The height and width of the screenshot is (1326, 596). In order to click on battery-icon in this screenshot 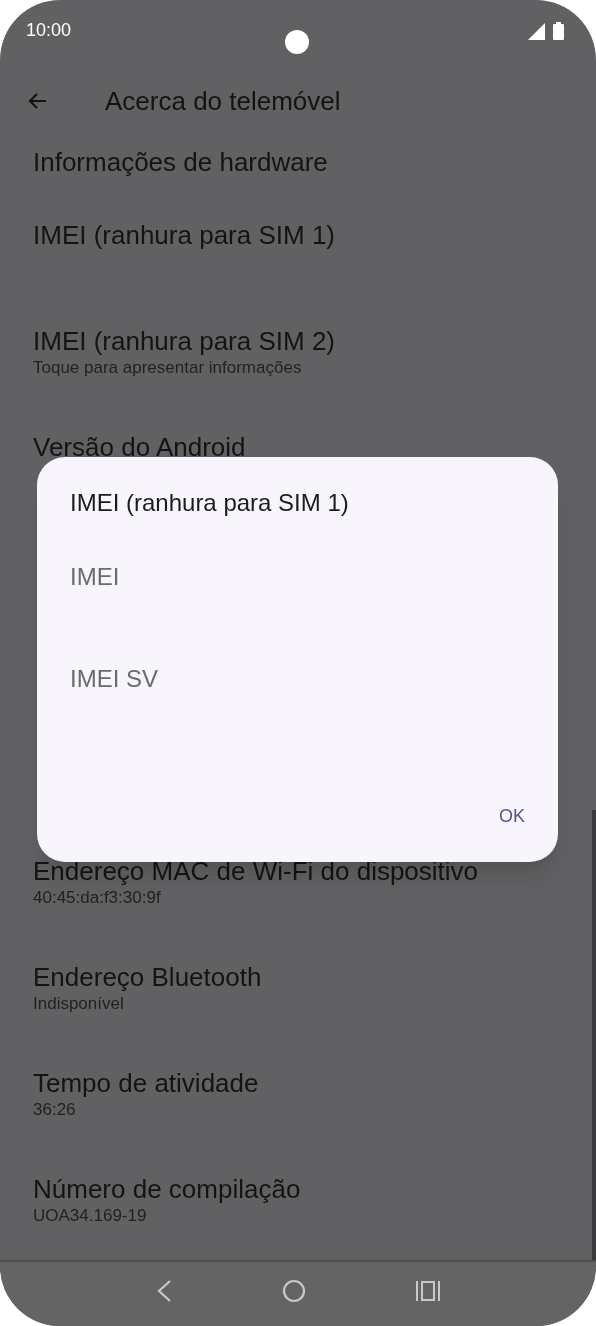, I will do `click(558, 31)`.